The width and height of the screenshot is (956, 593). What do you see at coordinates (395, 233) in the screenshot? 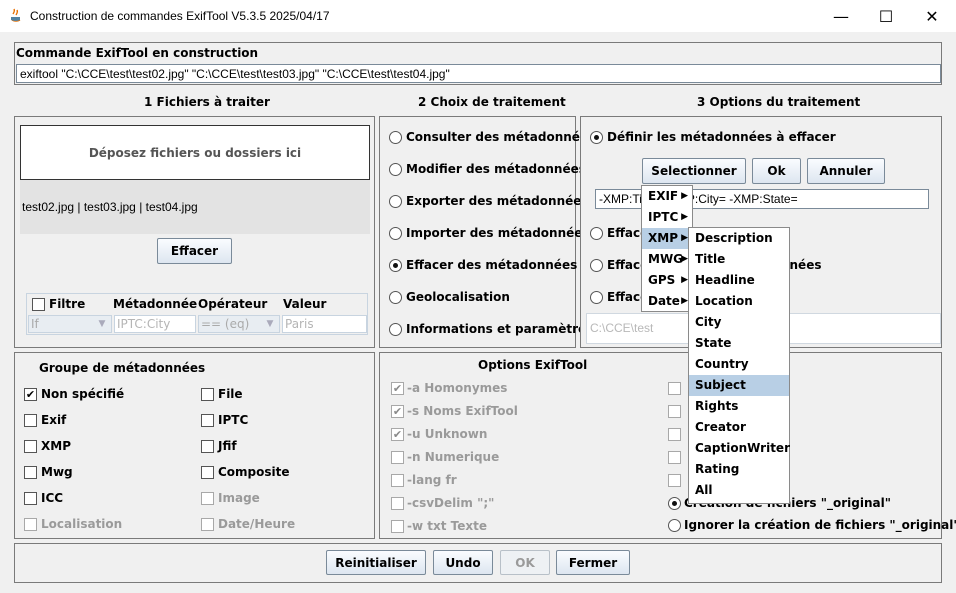
I see `treatment-radio-importer-des-metadonnees` at bounding box center [395, 233].